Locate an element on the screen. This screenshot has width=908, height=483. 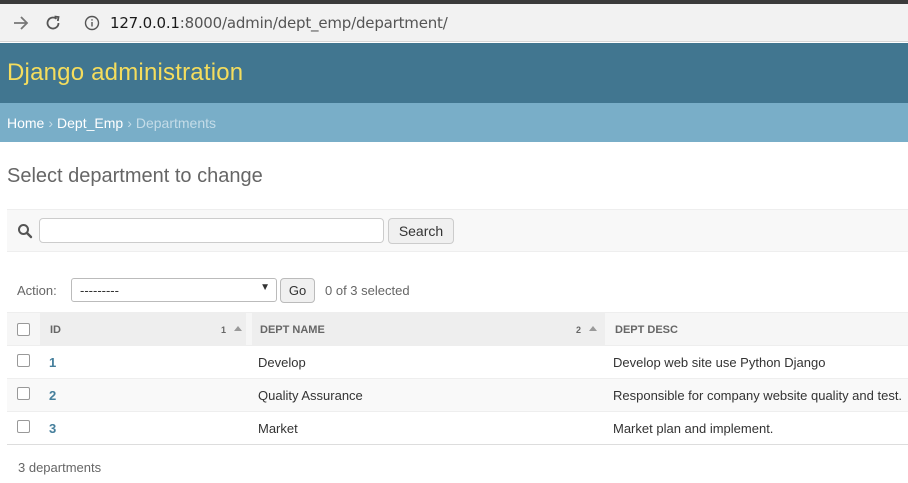
row-dept-name: Develop is located at coordinates (282, 362).